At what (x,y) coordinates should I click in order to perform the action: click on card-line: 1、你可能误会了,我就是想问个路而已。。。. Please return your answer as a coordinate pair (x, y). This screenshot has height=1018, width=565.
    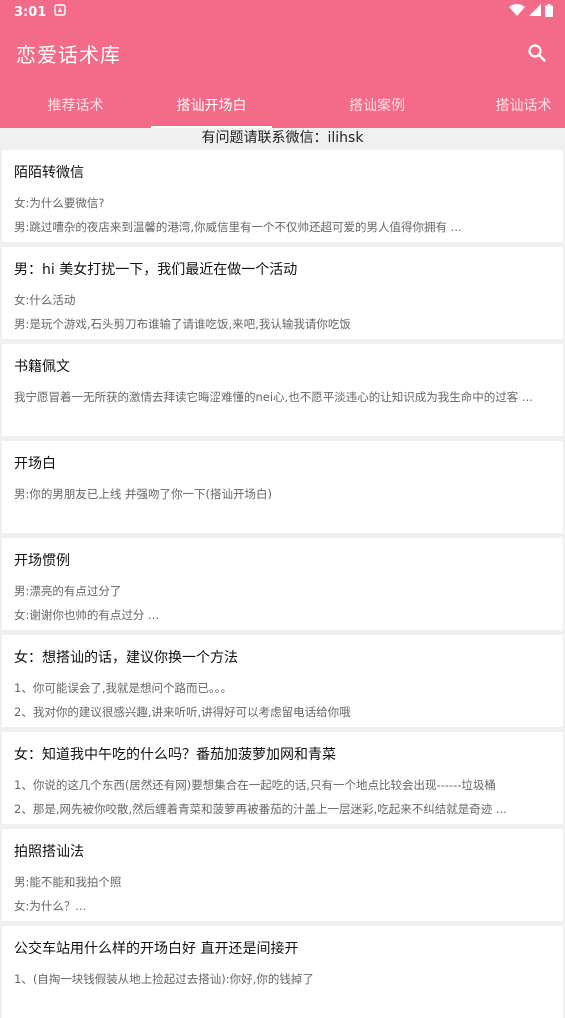
    Looking at the image, I should click on (123, 688).